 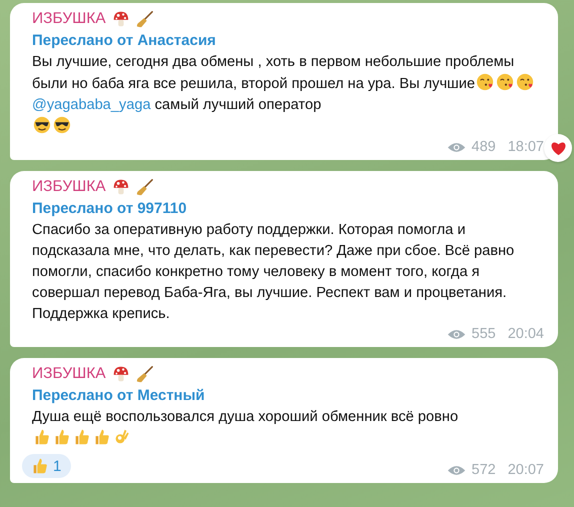 I want to click on reaction-button: 1, so click(x=47, y=466).